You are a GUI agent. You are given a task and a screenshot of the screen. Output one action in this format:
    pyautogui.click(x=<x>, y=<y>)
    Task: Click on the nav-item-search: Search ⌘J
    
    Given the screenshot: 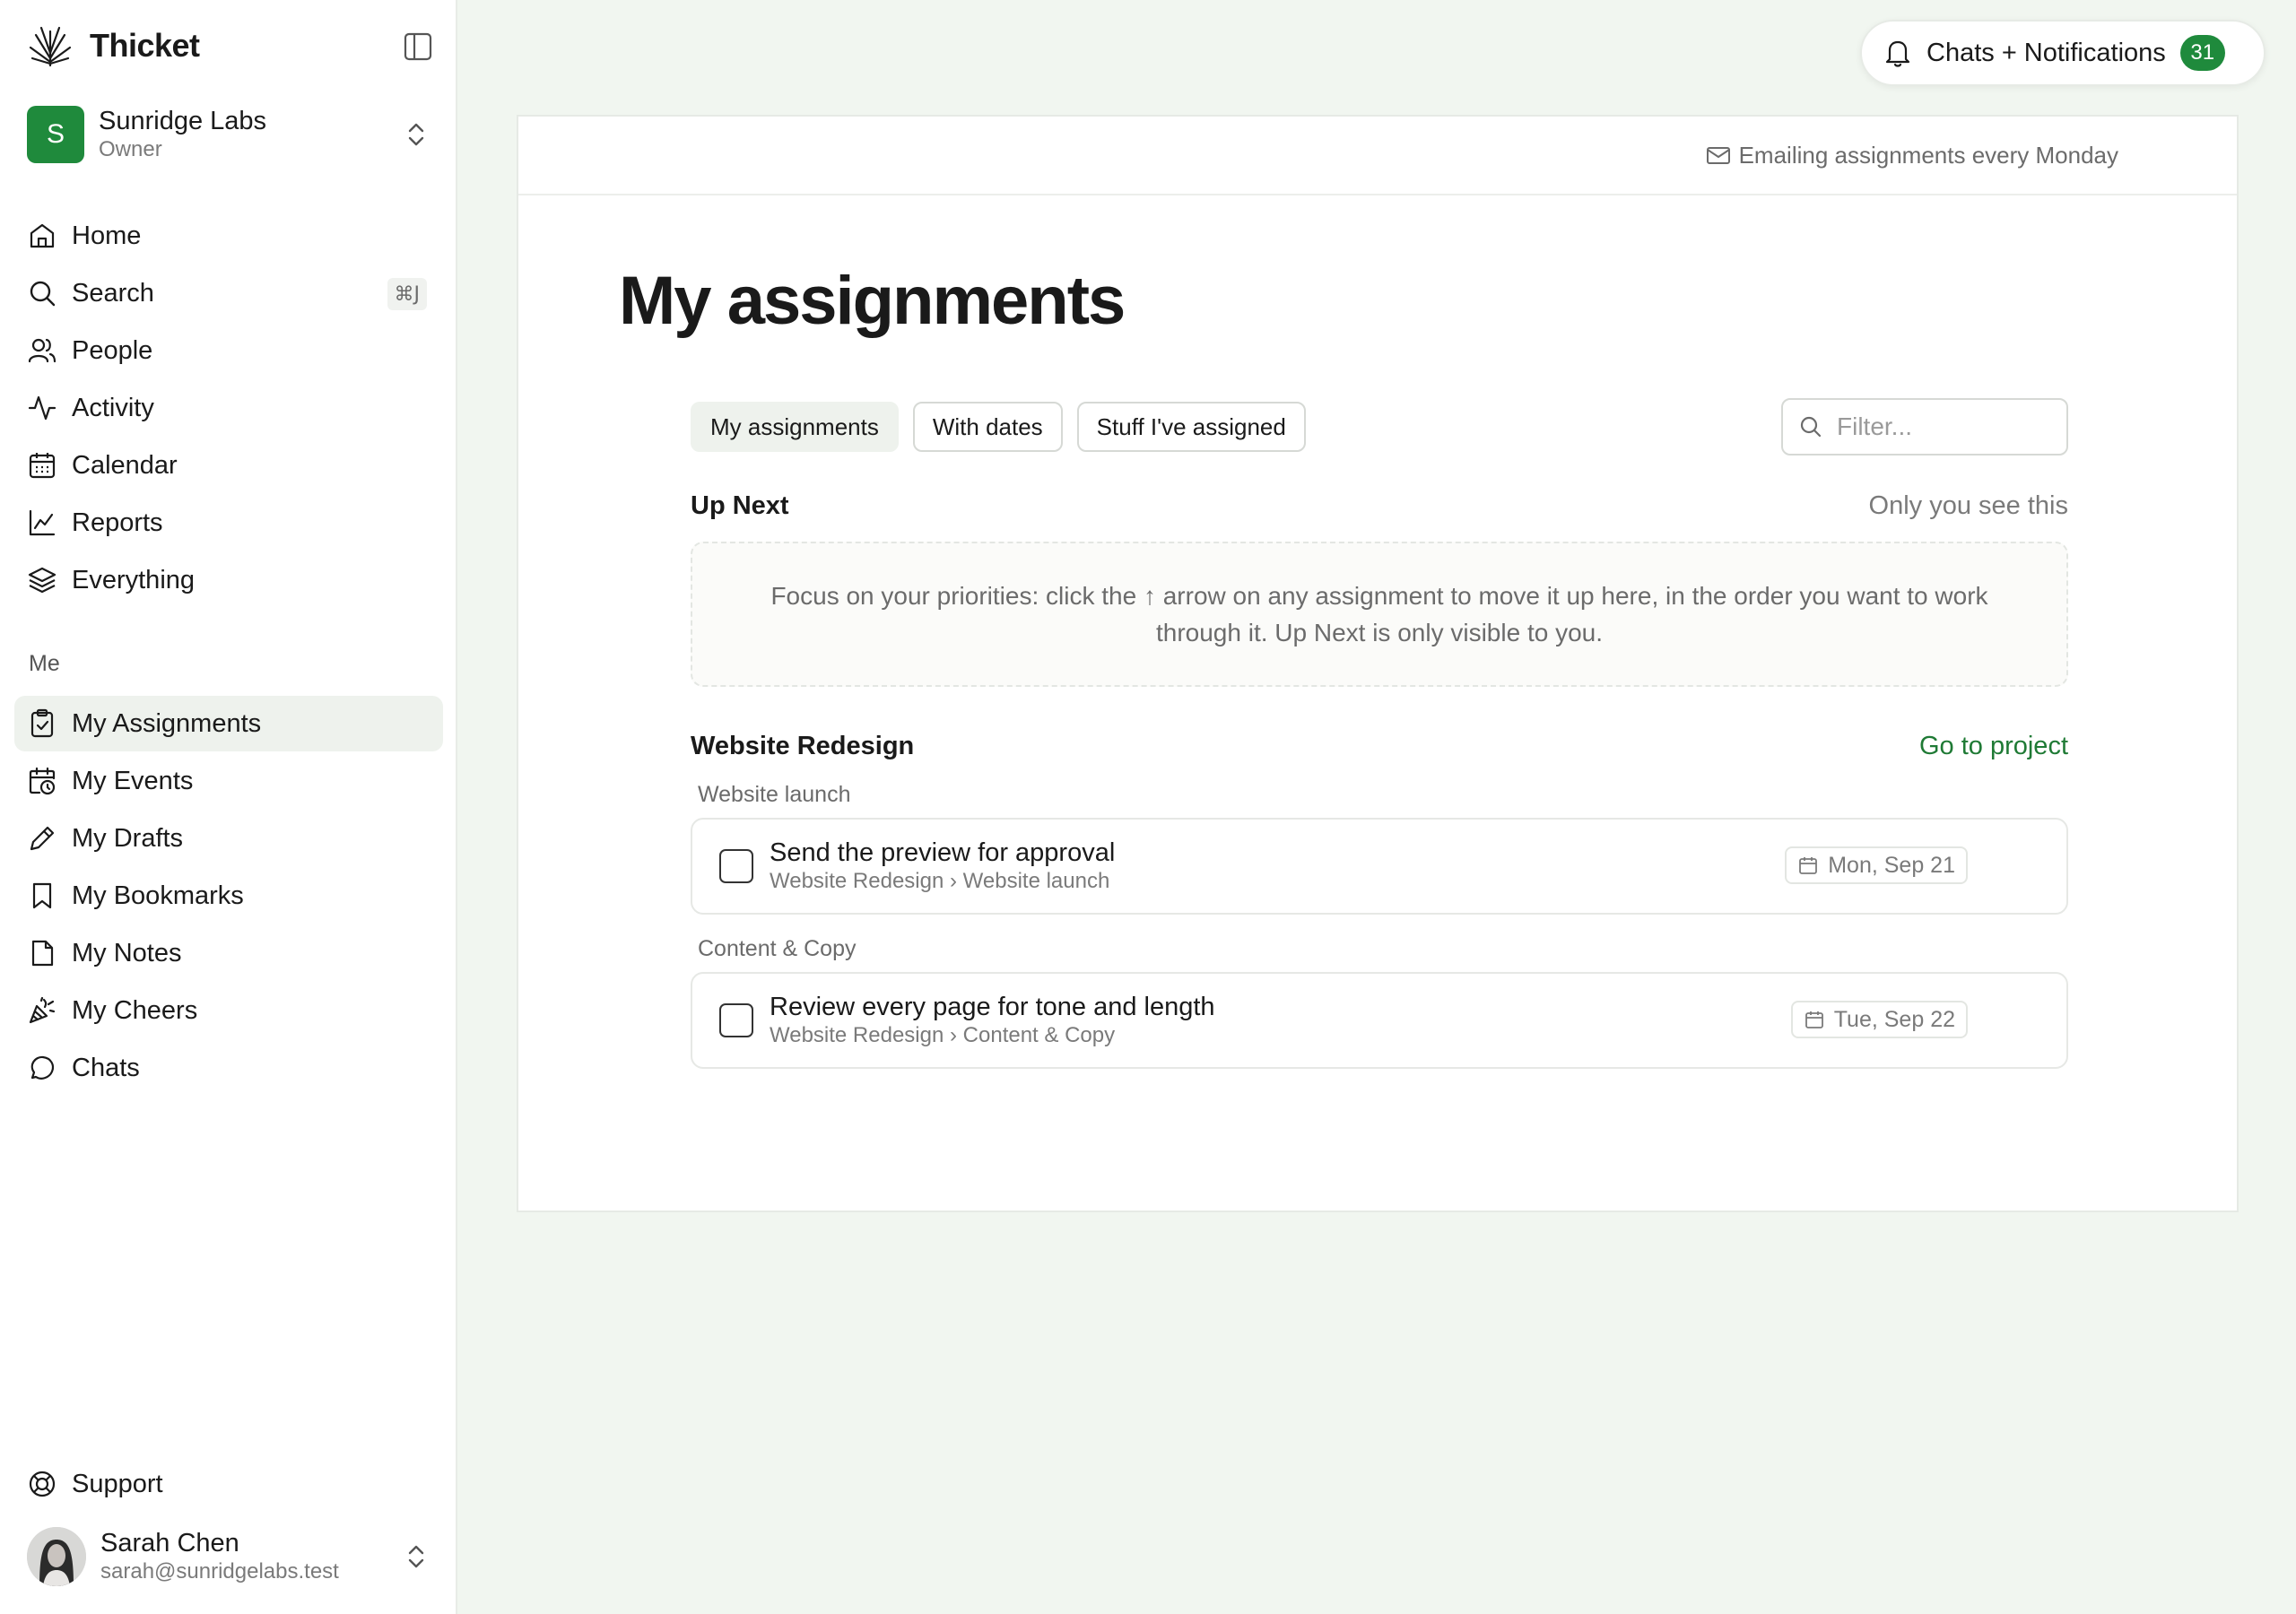 What is the action you would take?
    pyautogui.click(x=228, y=293)
    